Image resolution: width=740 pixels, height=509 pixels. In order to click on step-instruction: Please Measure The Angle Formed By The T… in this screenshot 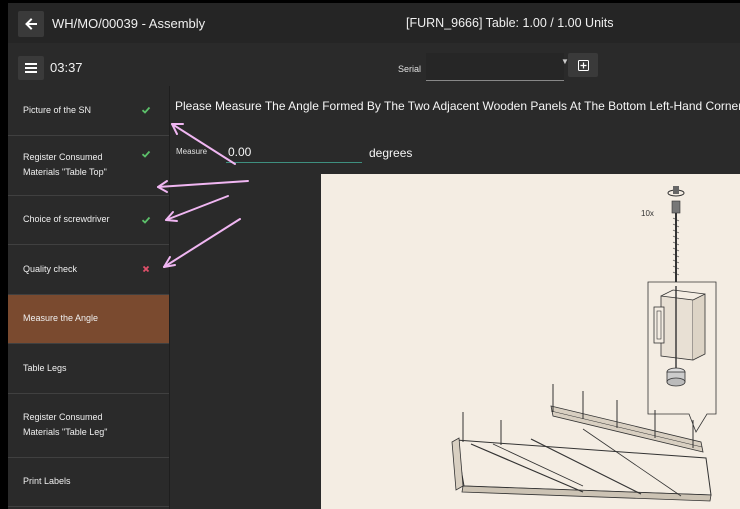, I will do `click(457, 106)`.